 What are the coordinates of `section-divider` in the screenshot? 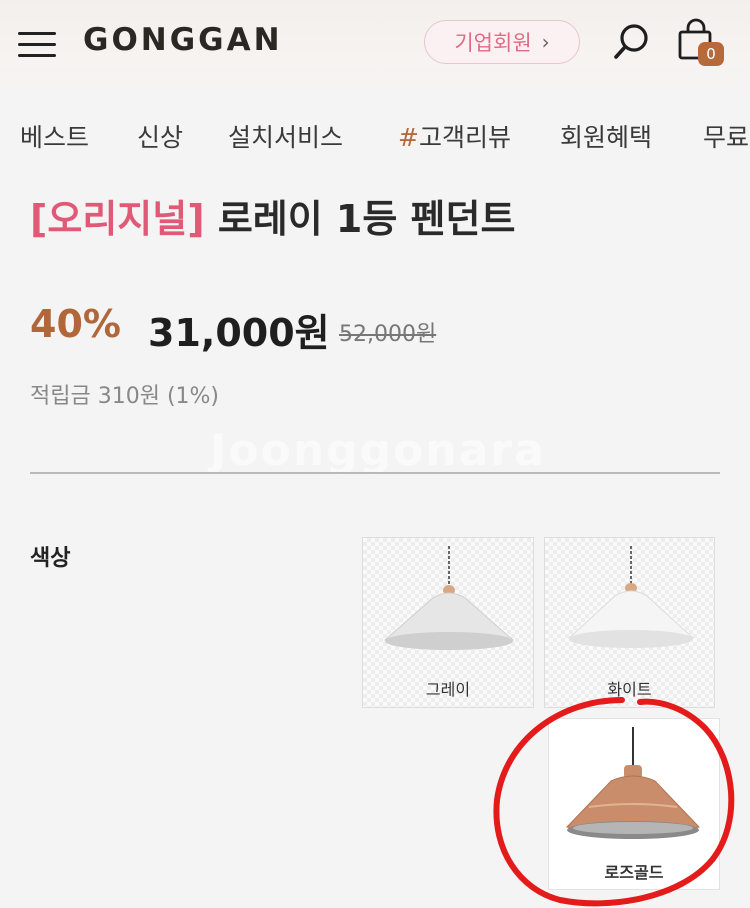 It's located at (375, 473).